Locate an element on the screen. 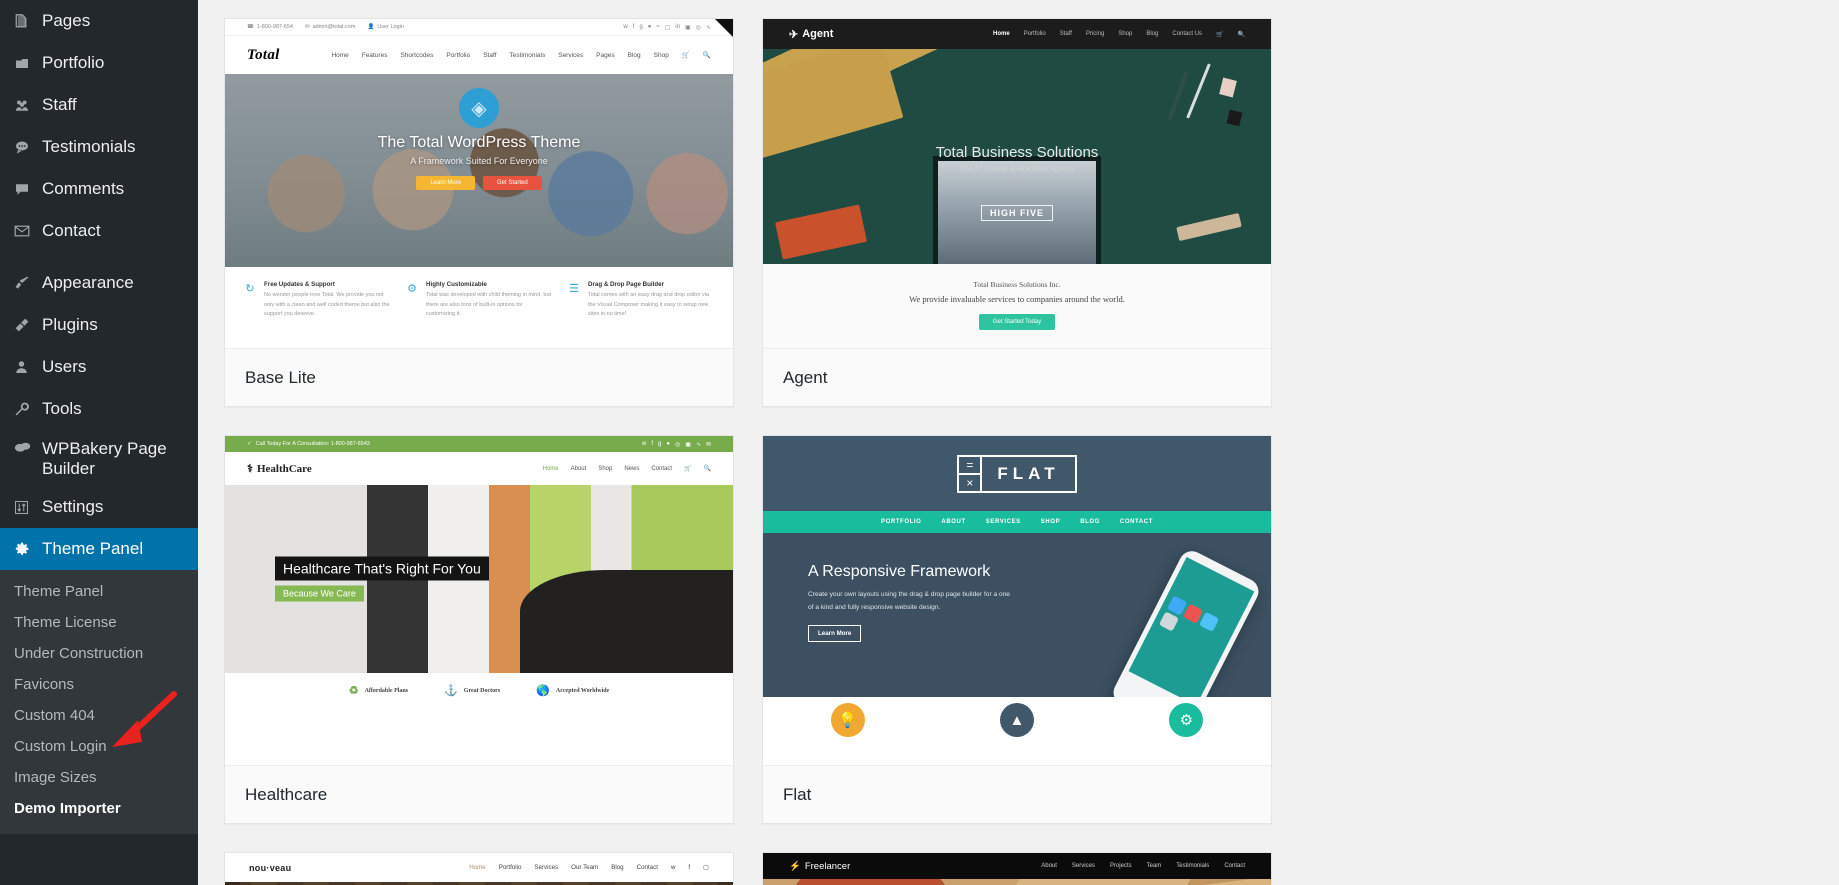 The image size is (1839, 885). corner-ribbon-icon is located at coordinates (724, 28).